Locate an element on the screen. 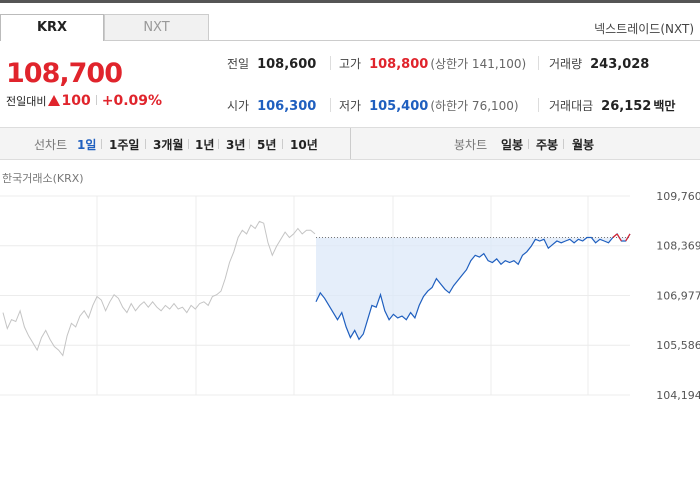  y-tick-label: 104,194 is located at coordinates (678, 394).